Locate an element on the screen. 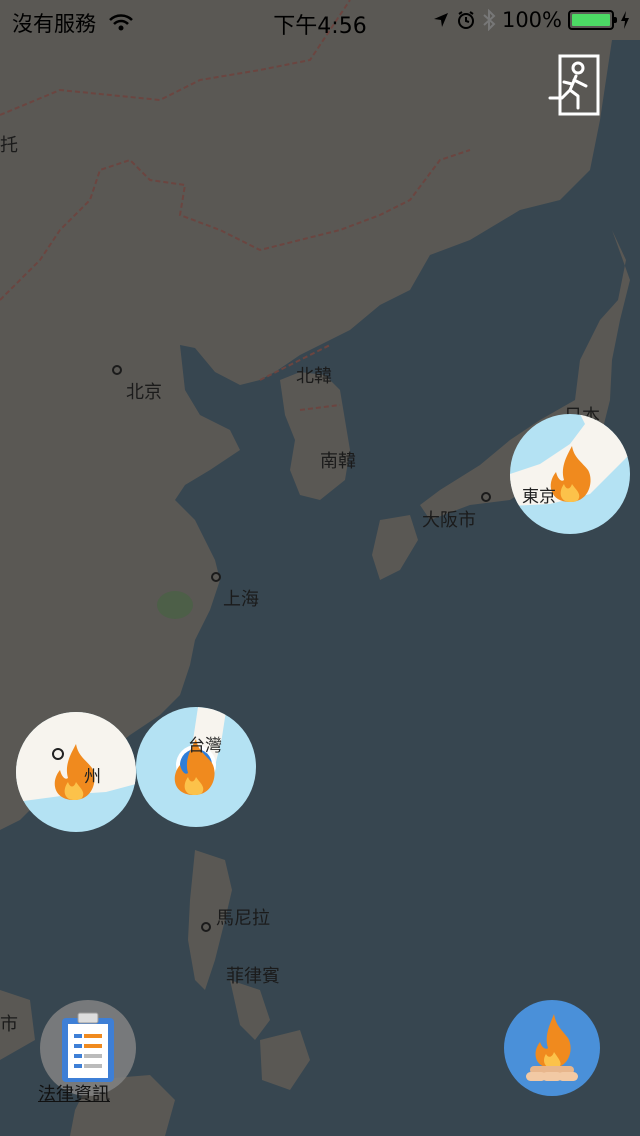 The image size is (640, 1136). exit-icon is located at coordinates (574, 85).